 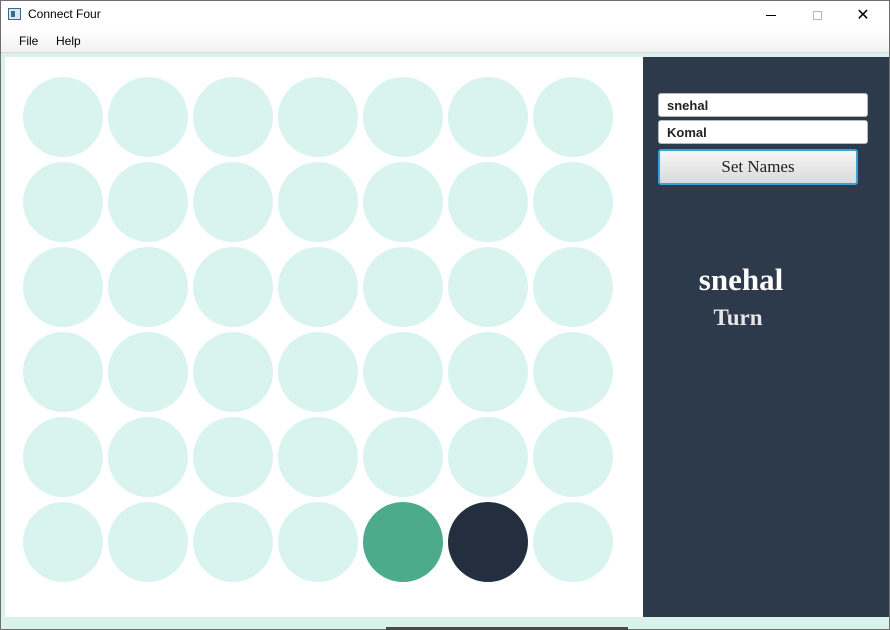 I want to click on board-cell-r2-c2, so click(x=233, y=287).